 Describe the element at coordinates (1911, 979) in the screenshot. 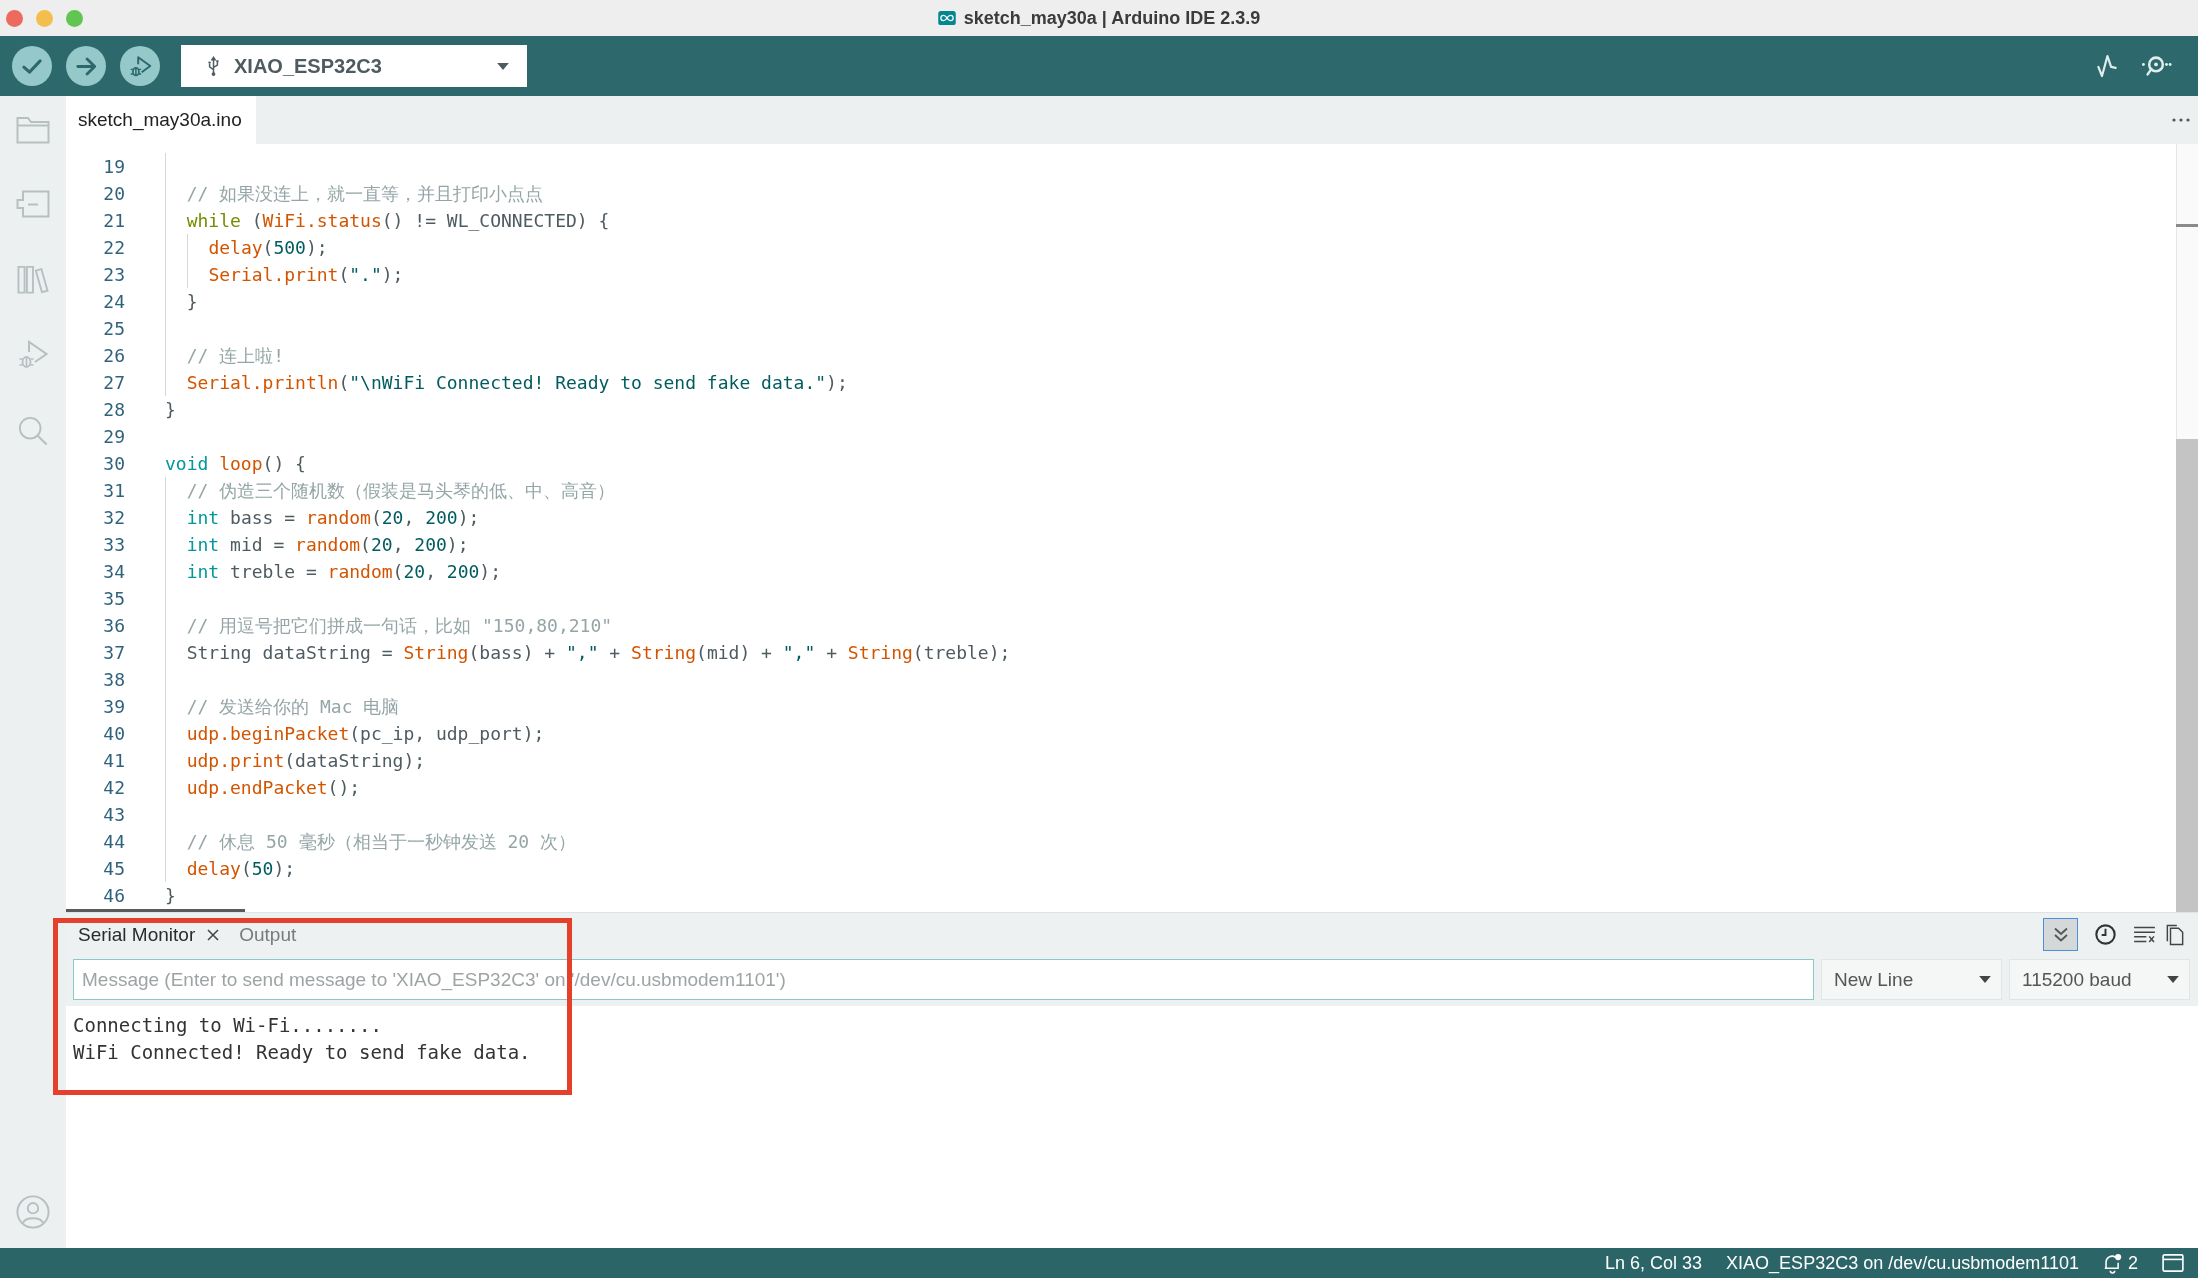

I see `line-ending-dropdown: New Line` at that location.